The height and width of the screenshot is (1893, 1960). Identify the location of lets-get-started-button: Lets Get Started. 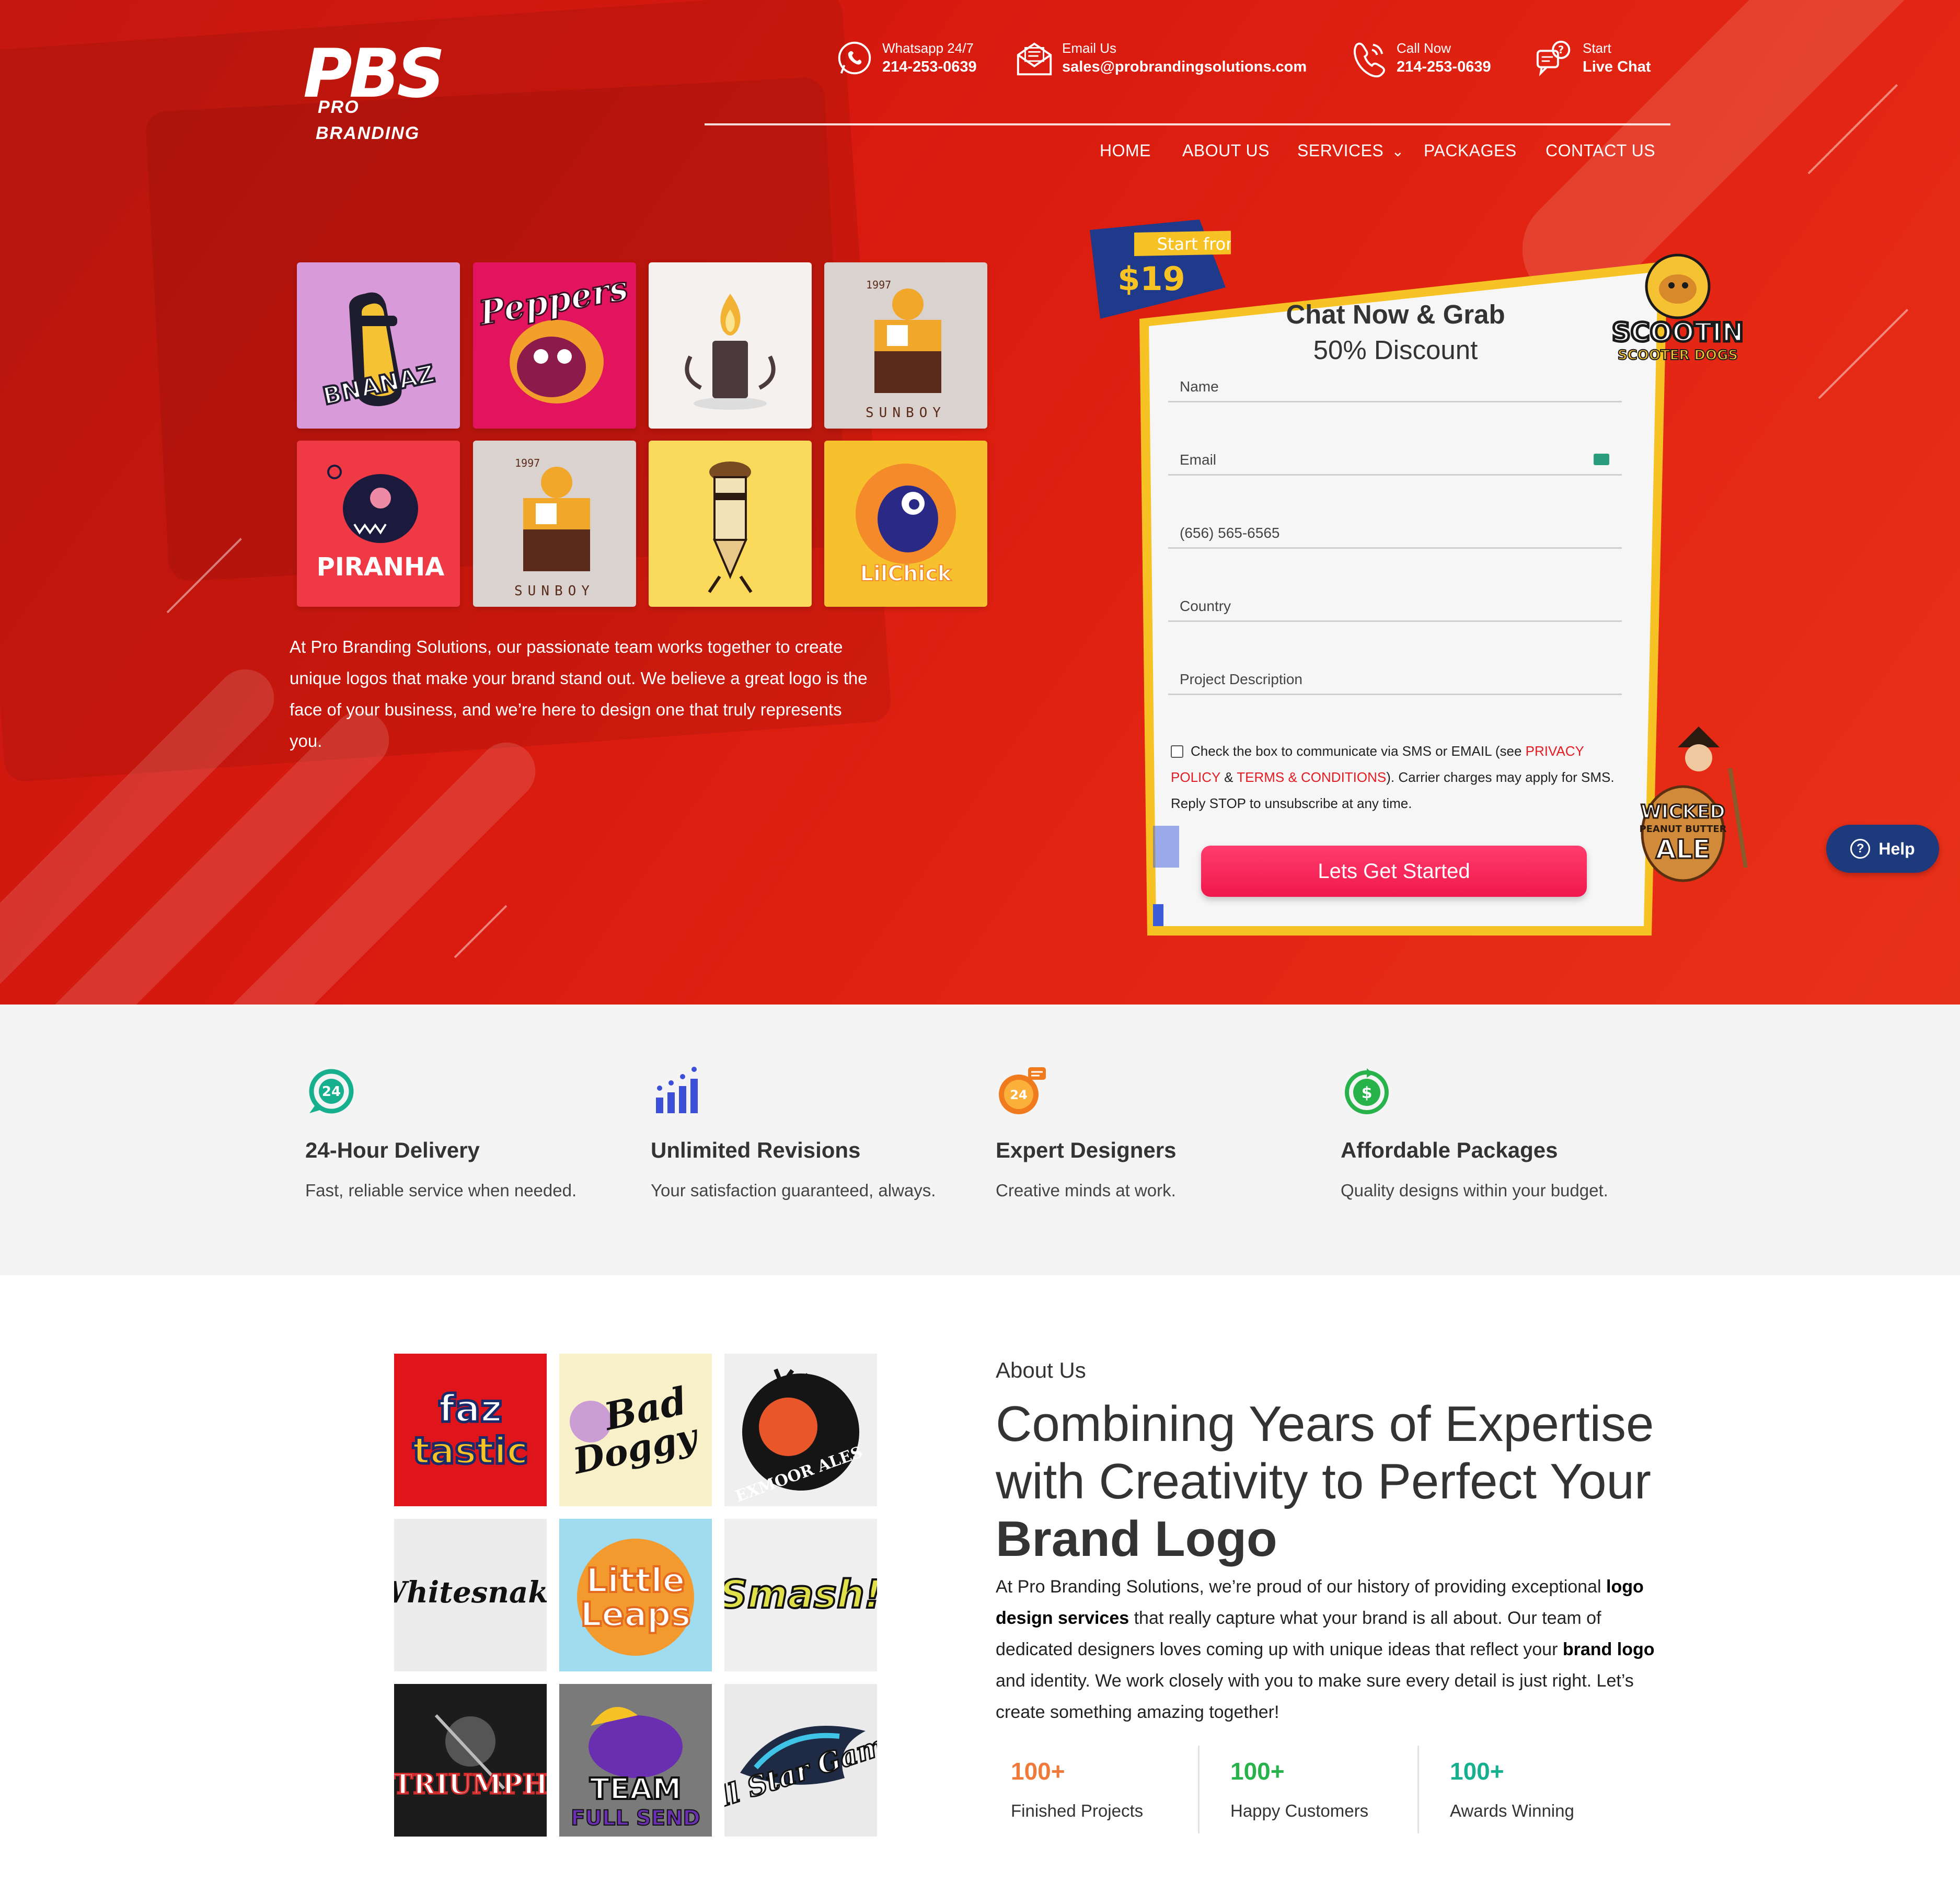
(1394, 872).